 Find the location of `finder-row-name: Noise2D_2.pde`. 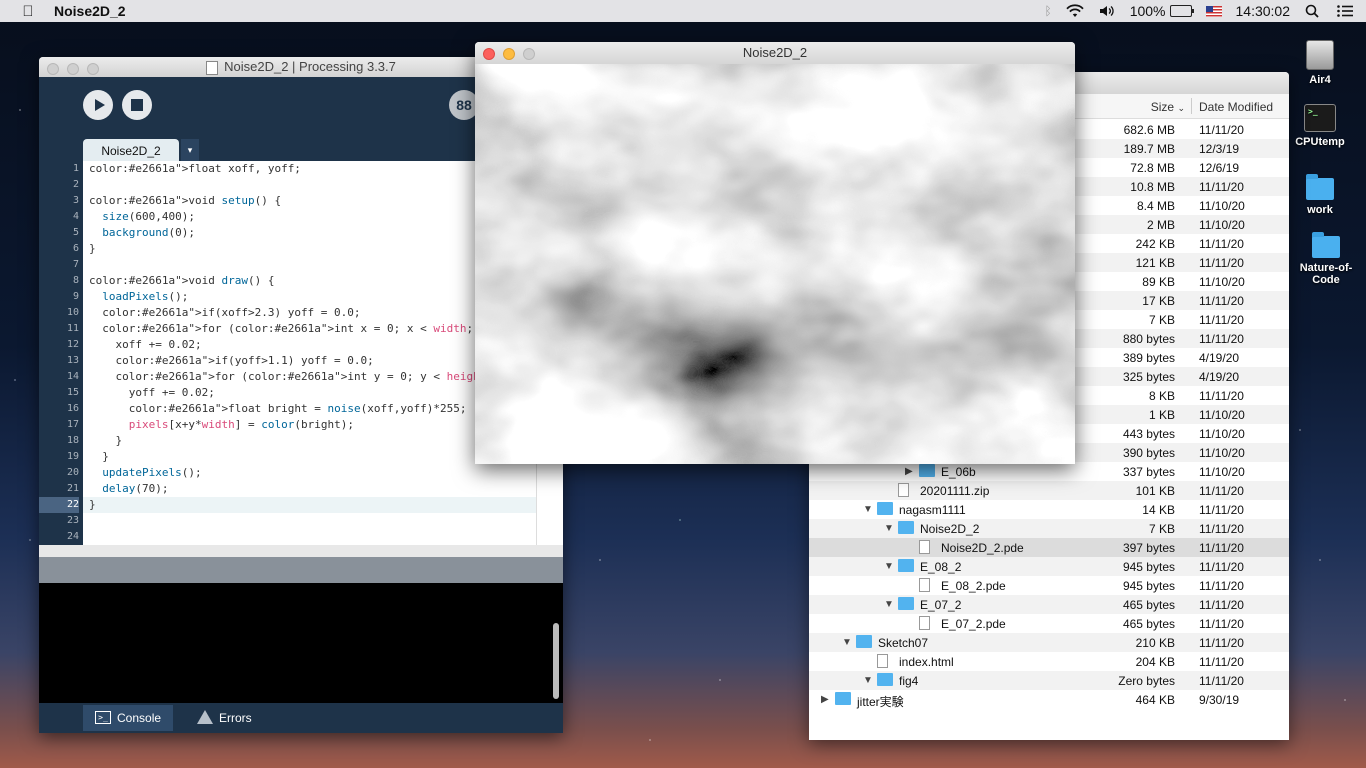

finder-row-name: Noise2D_2.pde is located at coordinates (982, 548).